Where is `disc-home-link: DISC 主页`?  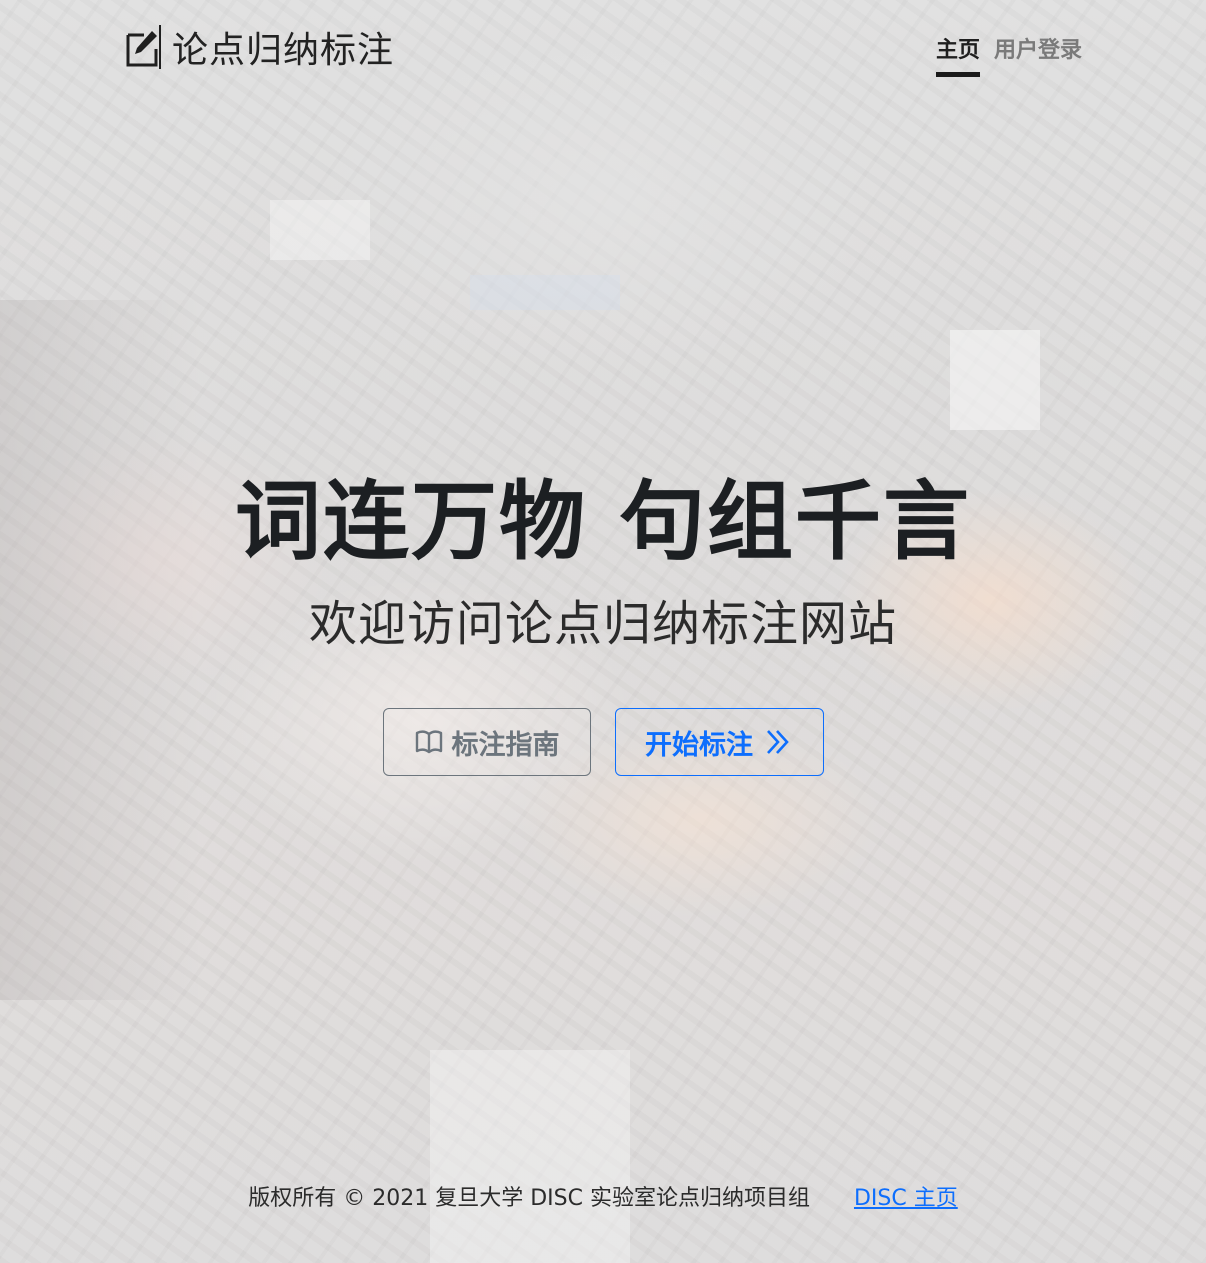
disc-home-link: DISC 主页 is located at coordinates (906, 1198).